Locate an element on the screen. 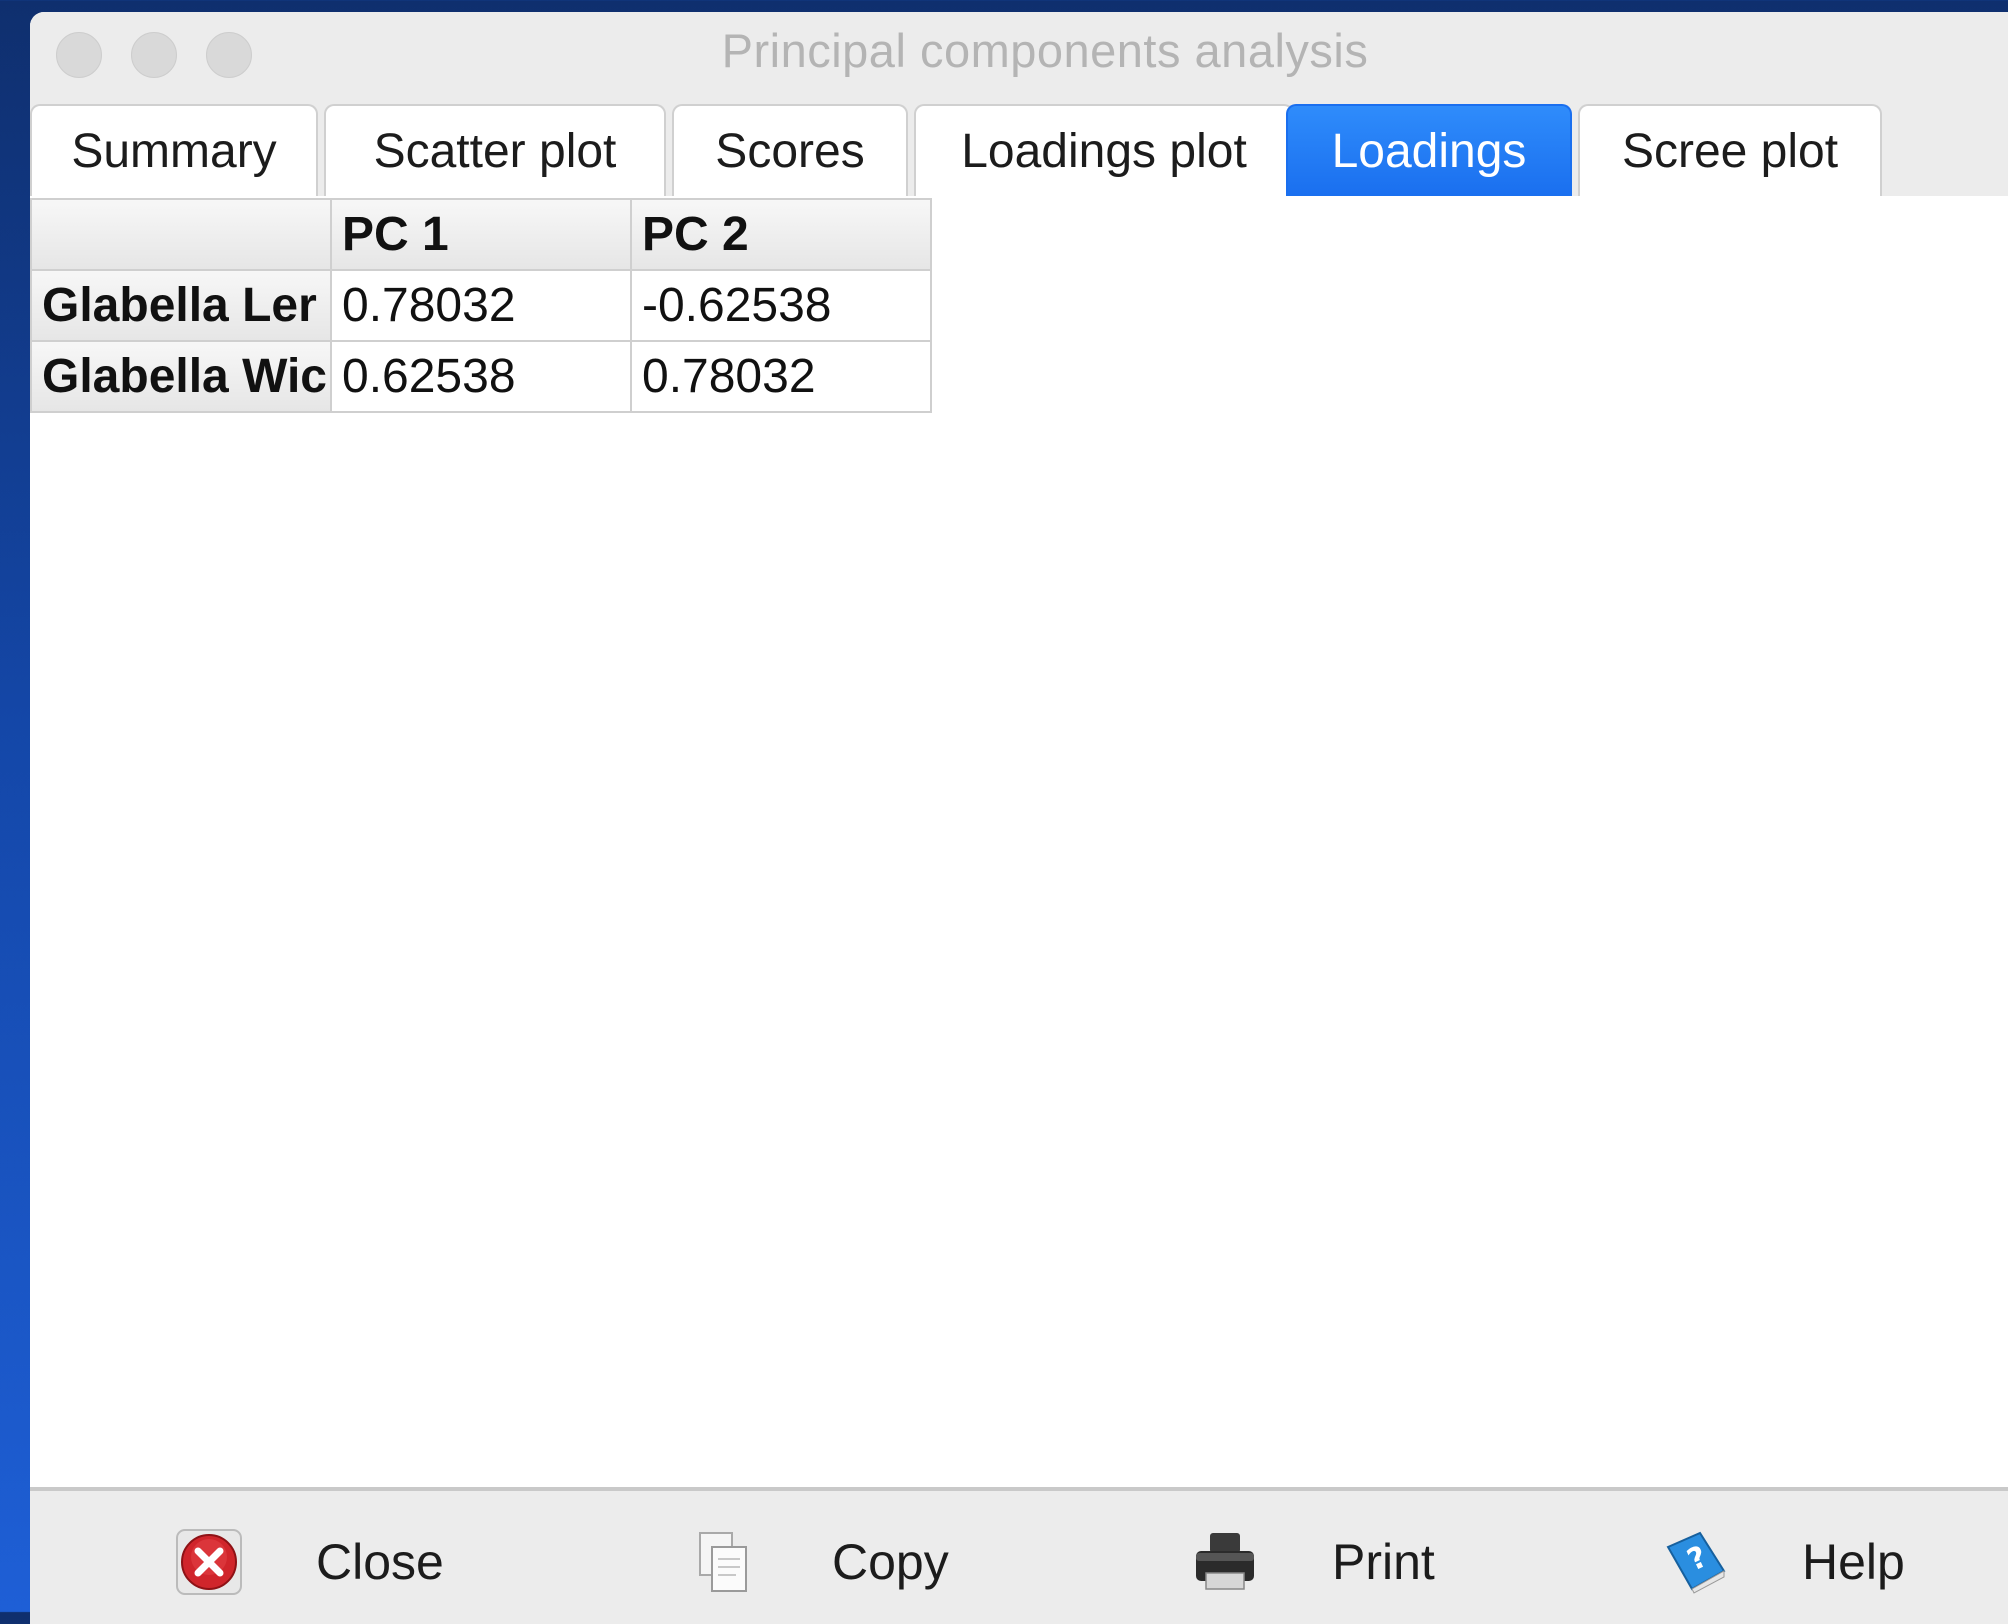 This screenshot has height=1624, width=2008. table-row: Glabella Ler 0.78032 -0.62538 is located at coordinates (481, 305).